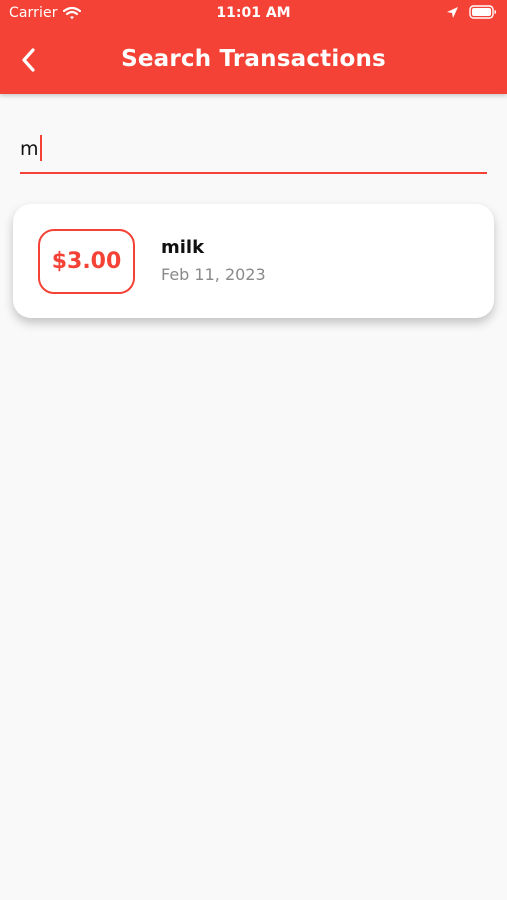 This screenshot has width=507, height=900. What do you see at coordinates (482, 12) in the screenshot?
I see `battery-icon` at bounding box center [482, 12].